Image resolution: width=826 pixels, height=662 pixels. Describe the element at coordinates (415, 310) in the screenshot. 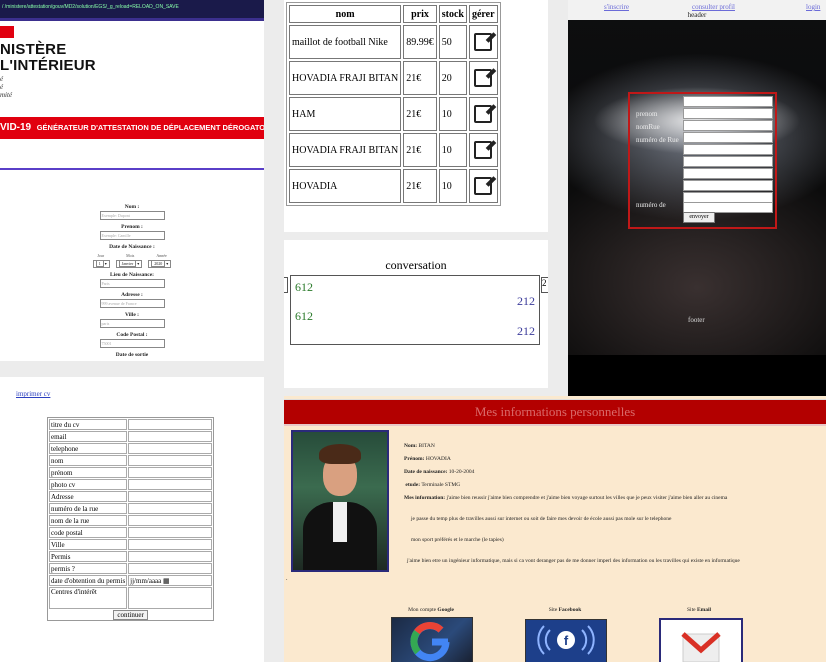

I see `conversation-box: 612 212 612 212` at that location.